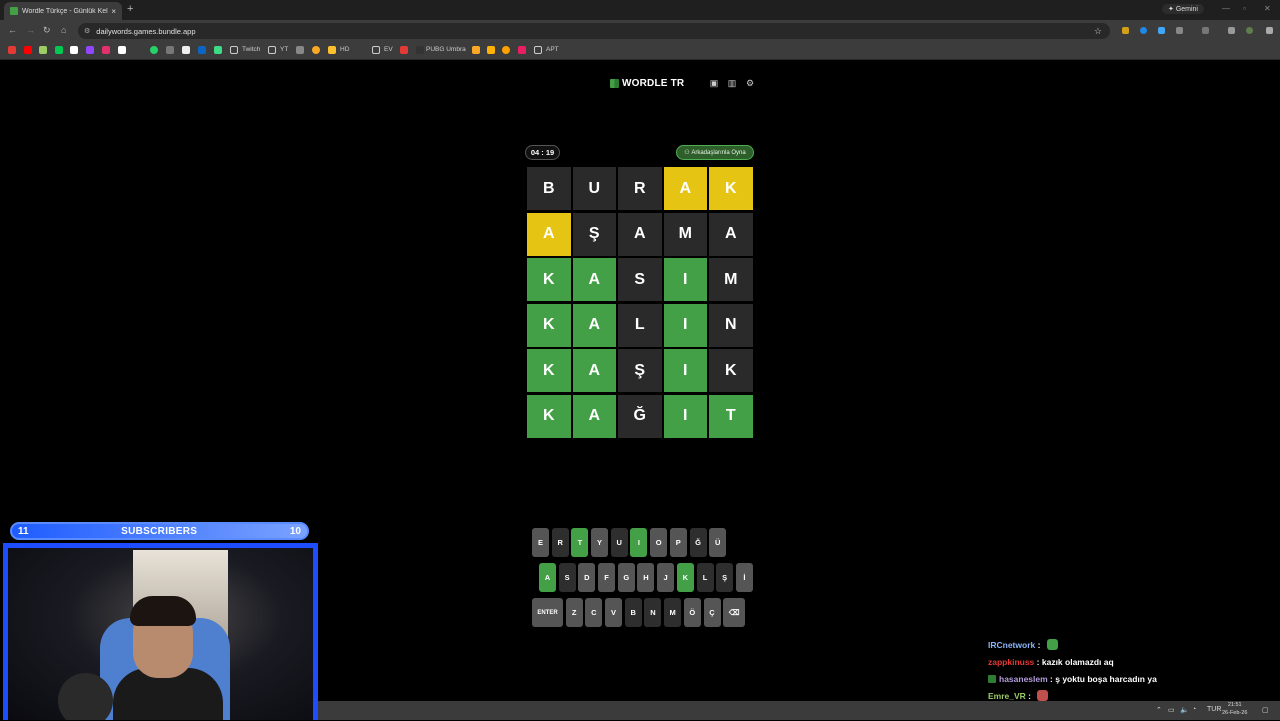 The width and height of the screenshot is (1280, 721). What do you see at coordinates (639, 542) in the screenshot?
I see `letter-key: I` at bounding box center [639, 542].